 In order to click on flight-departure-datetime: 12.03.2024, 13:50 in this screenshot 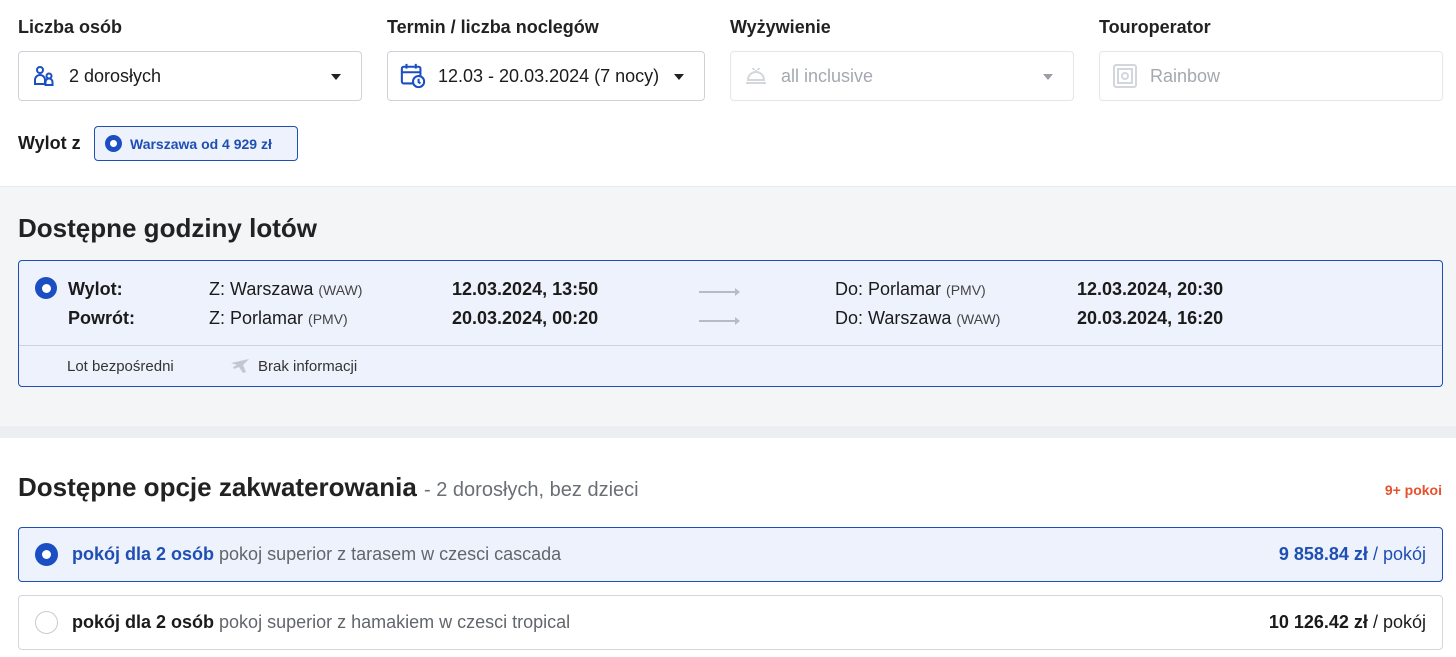, I will do `click(525, 289)`.